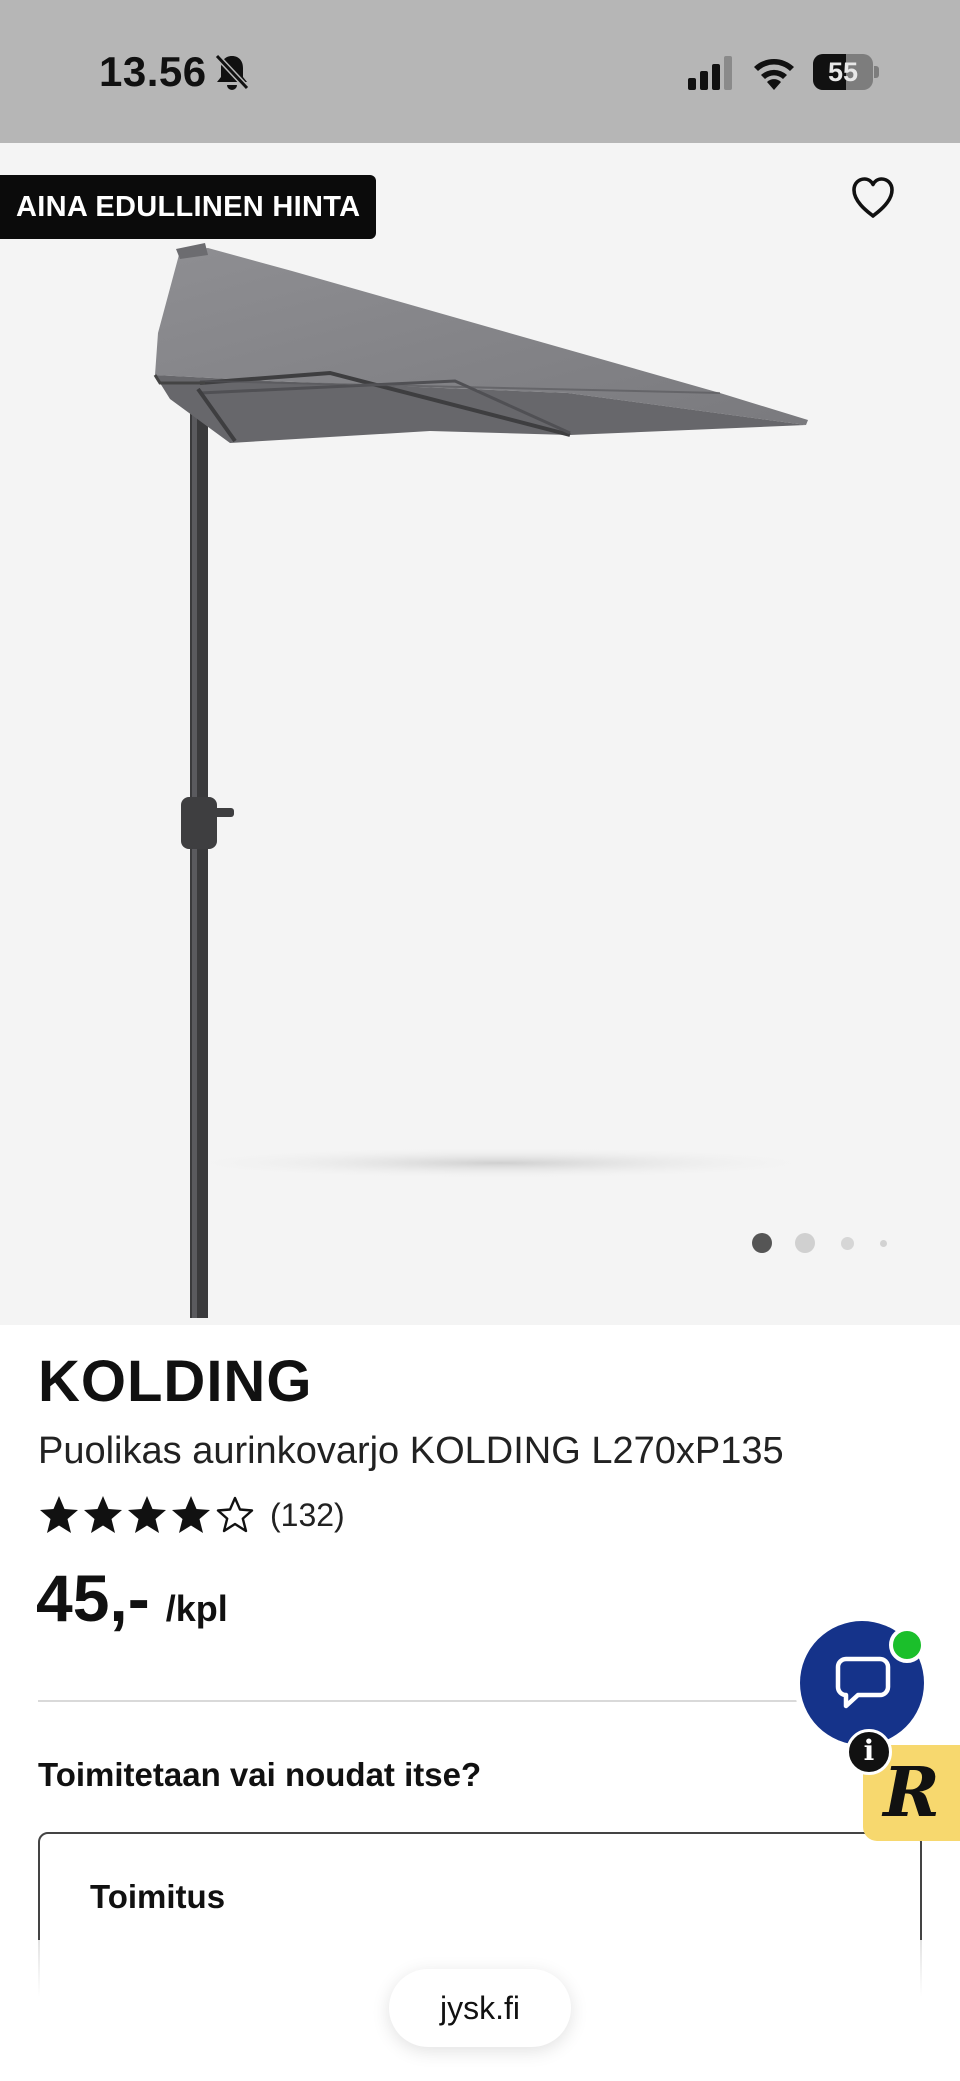 The height and width of the screenshot is (2081, 960). I want to click on product-brand: KOLDING, so click(175, 1381).